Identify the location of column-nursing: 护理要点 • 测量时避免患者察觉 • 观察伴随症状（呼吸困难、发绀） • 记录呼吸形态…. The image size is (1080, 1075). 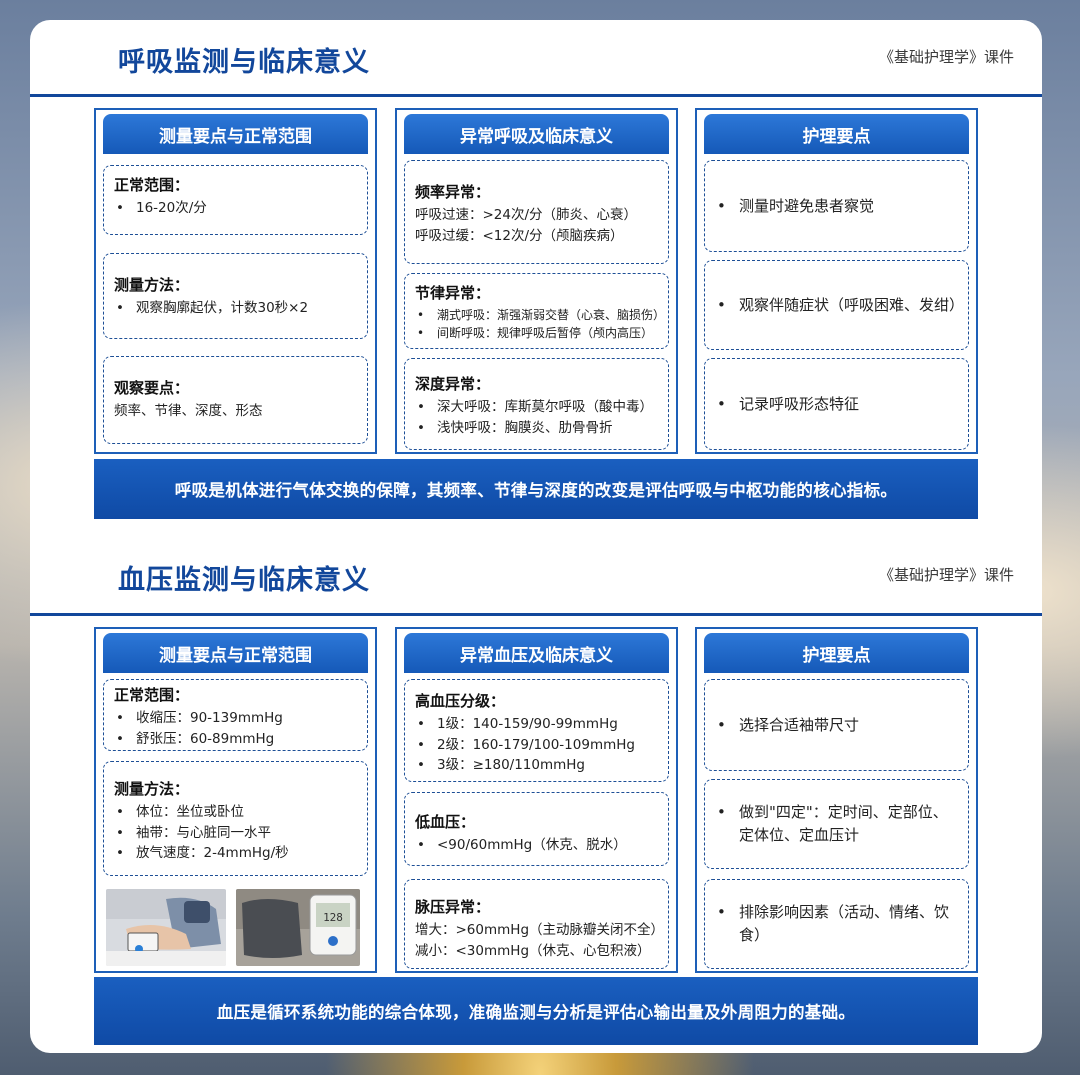
(836, 281).